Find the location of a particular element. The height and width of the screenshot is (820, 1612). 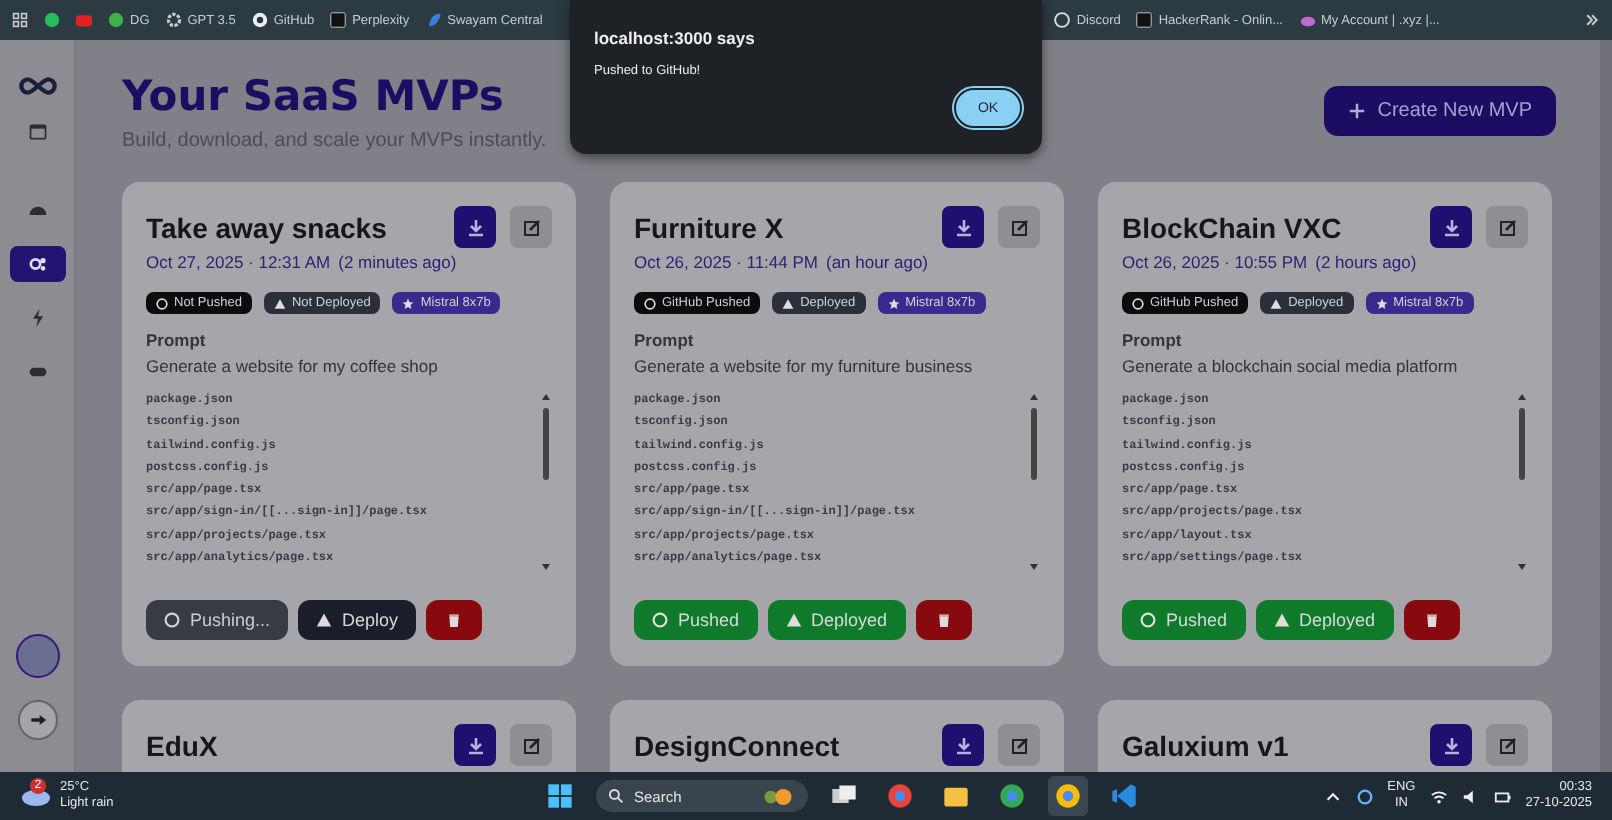

logout-icon is located at coordinates (37, 720).